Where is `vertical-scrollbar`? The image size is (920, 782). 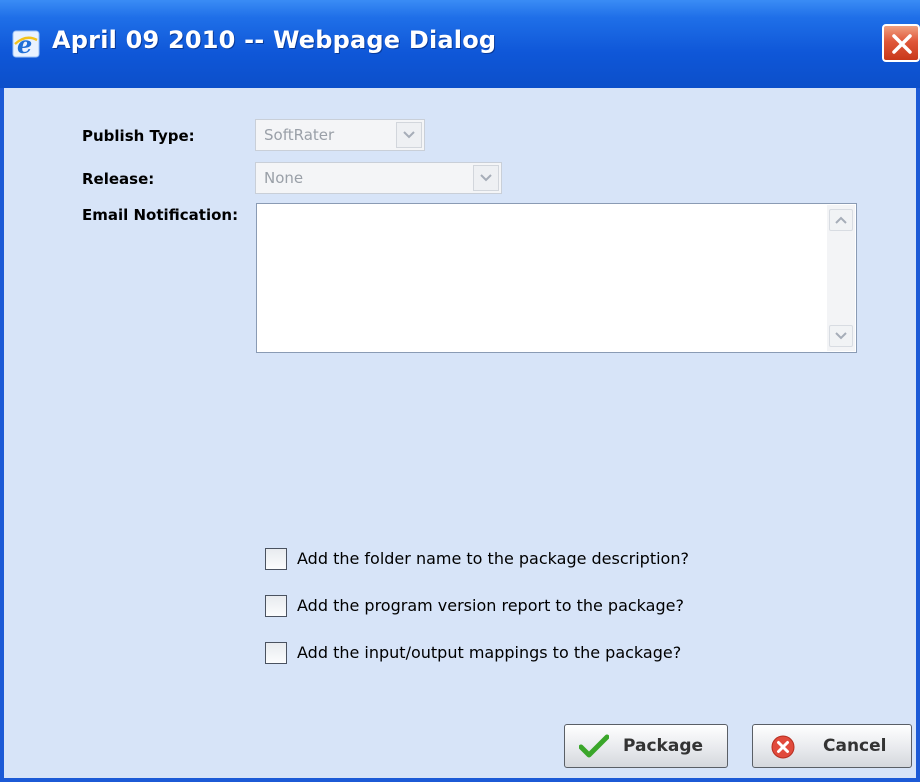 vertical-scrollbar is located at coordinates (841, 278).